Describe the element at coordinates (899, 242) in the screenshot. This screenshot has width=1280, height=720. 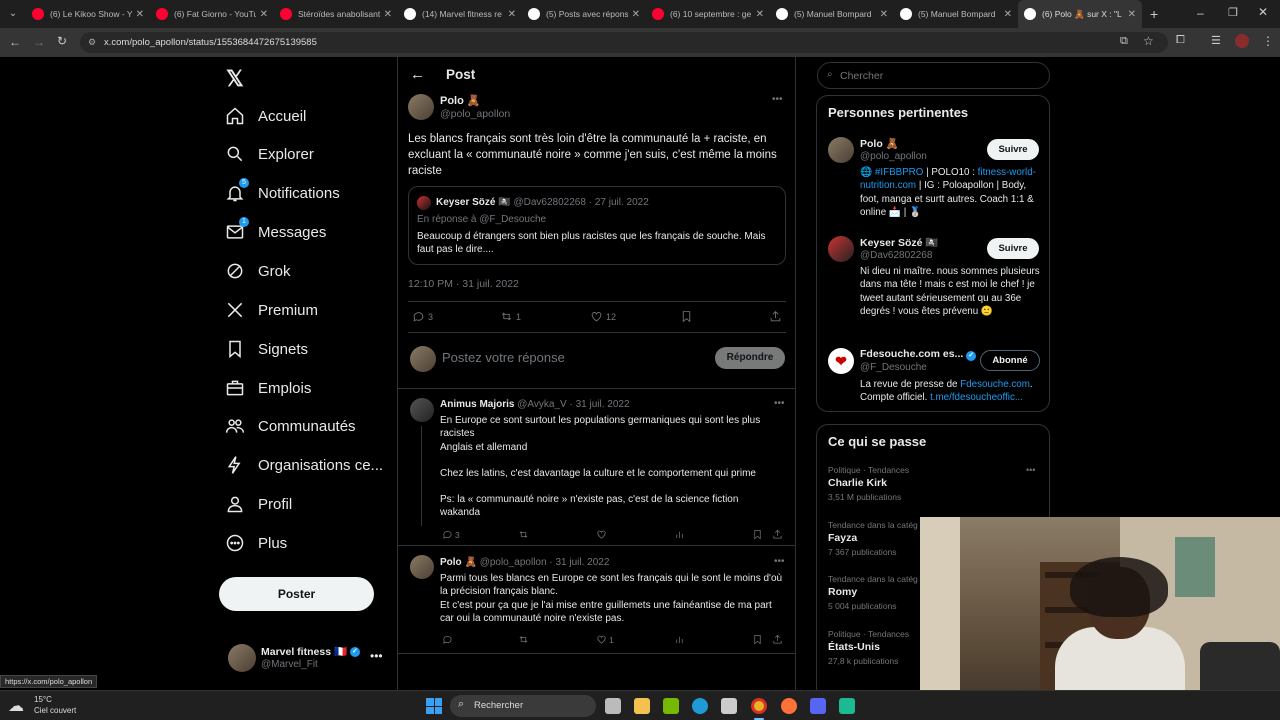
I see `person-name: Keyser Sözé 🏴‍☠️` at that location.